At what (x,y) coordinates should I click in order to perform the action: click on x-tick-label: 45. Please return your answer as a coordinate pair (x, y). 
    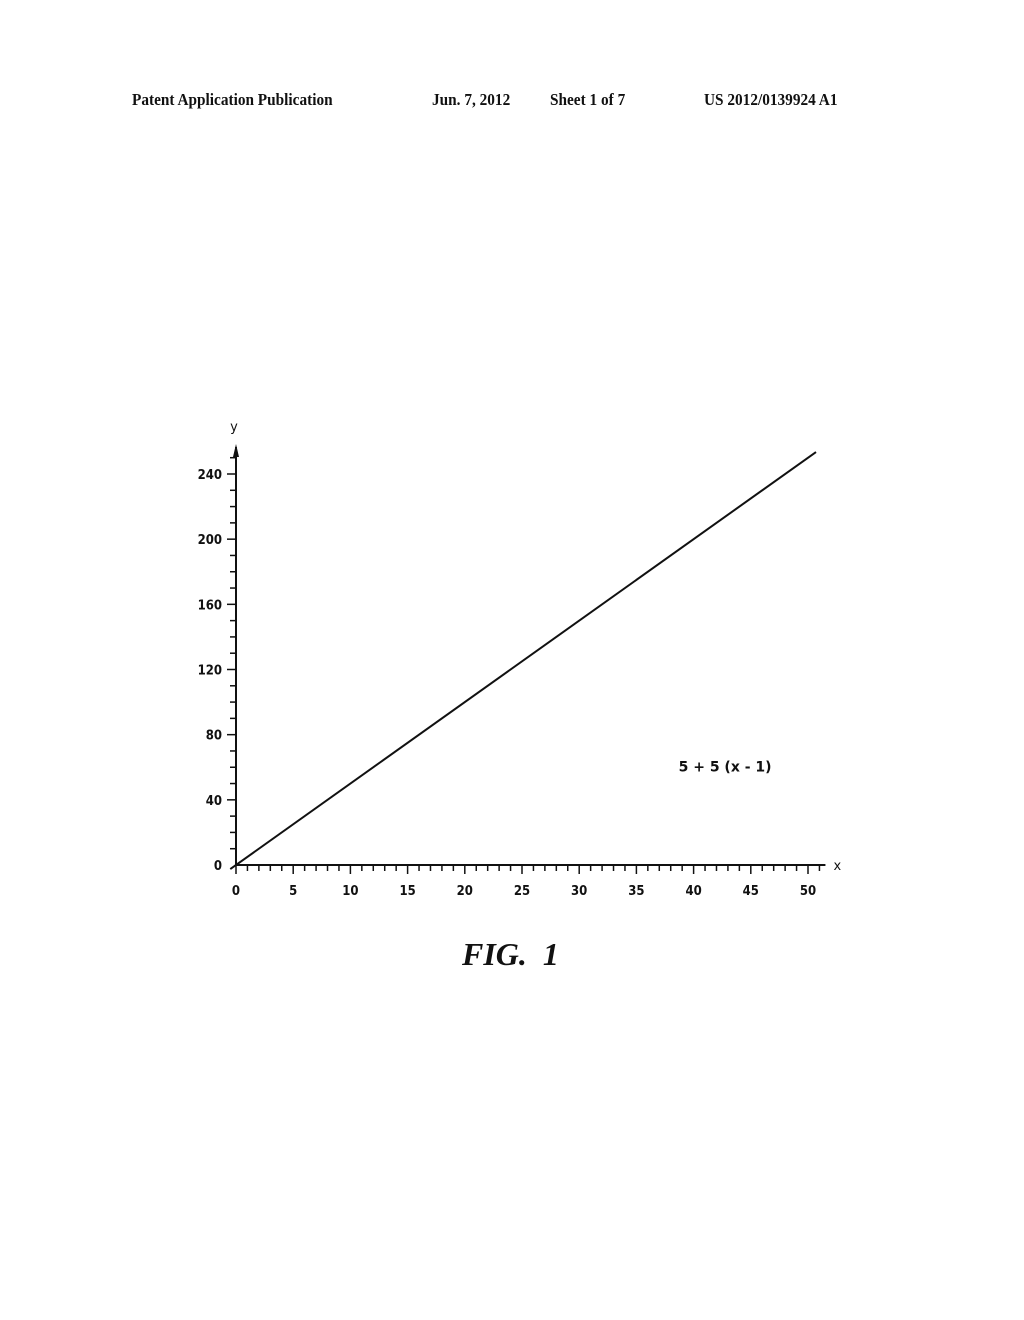
    Looking at the image, I should click on (751, 891).